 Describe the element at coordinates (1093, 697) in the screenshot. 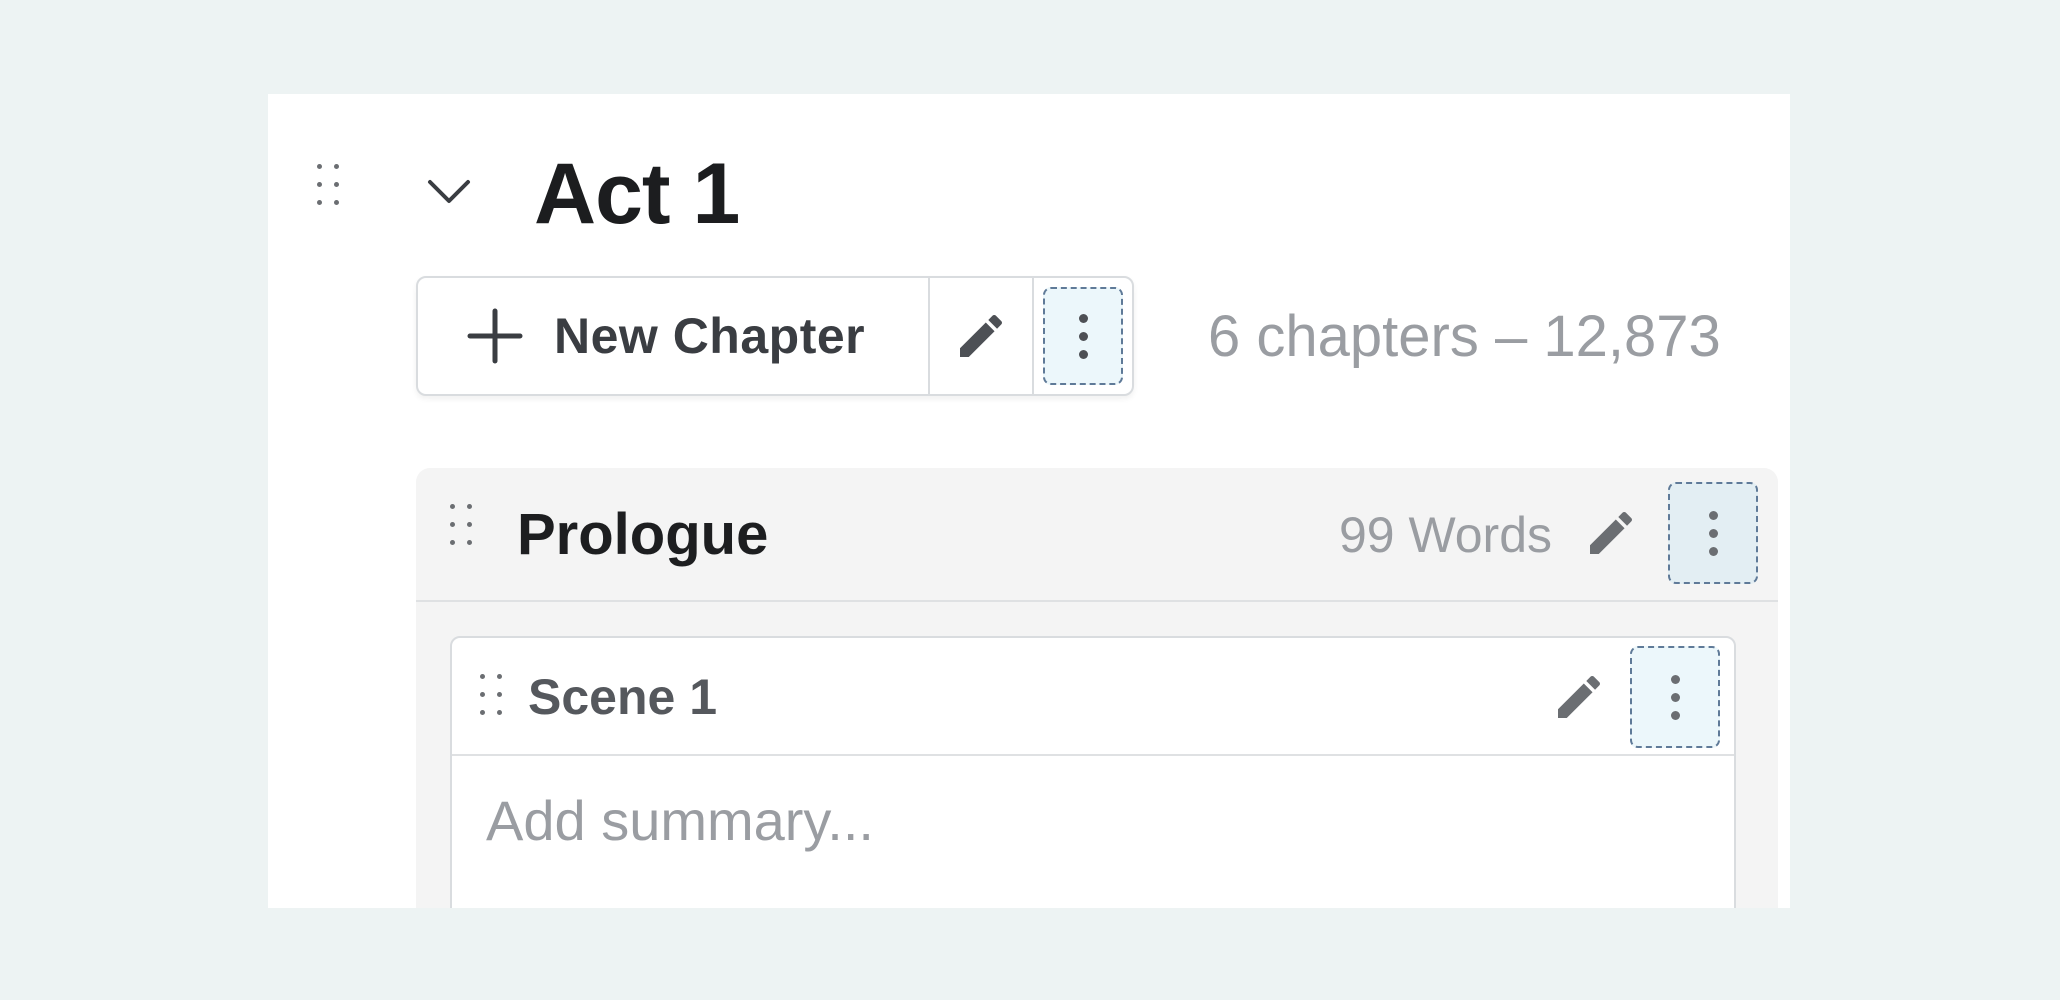

I see `scene-header: Scene 1` at that location.